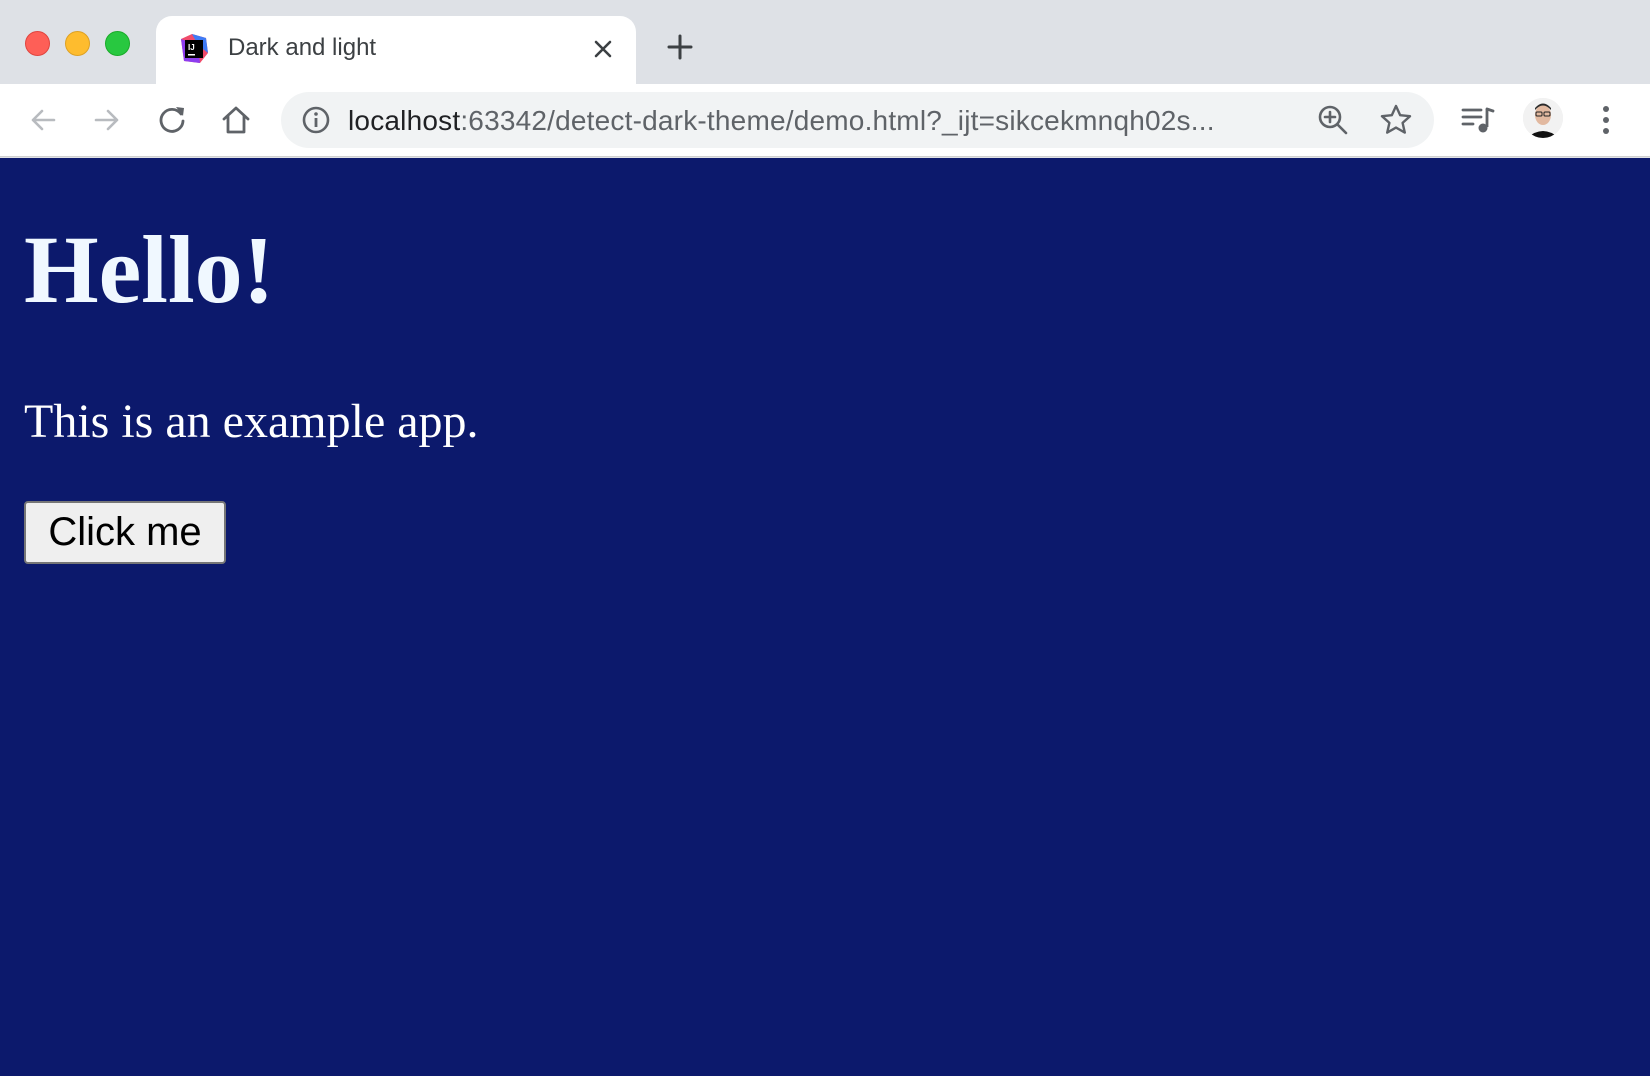 The width and height of the screenshot is (1650, 1076). I want to click on url-host: localhost, so click(404, 120).